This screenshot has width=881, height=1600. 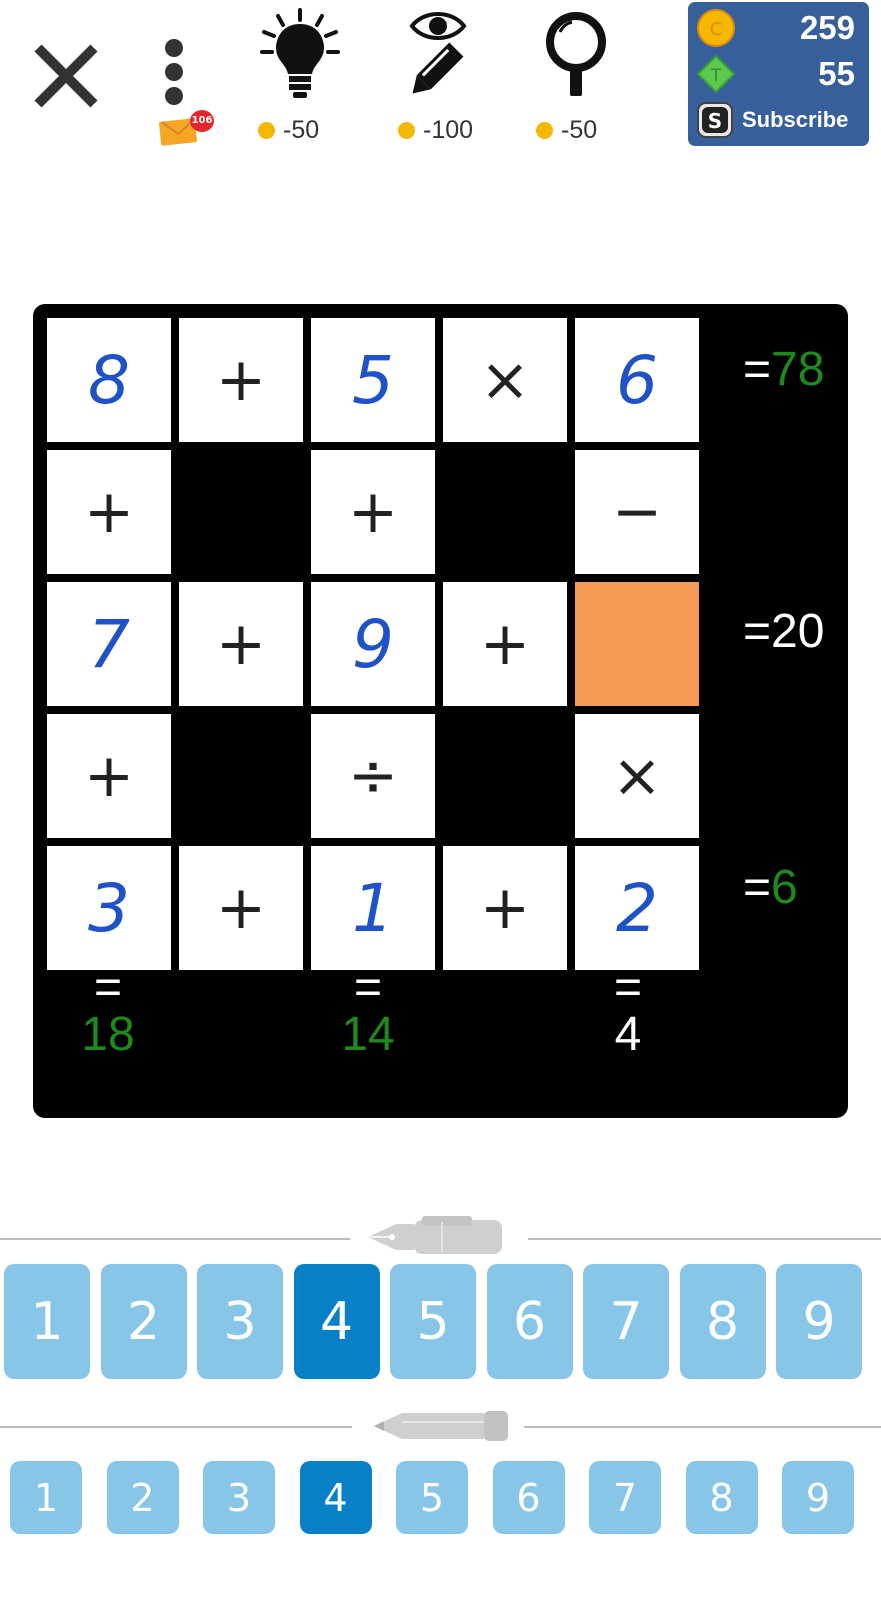 What do you see at coordinates (716, 29) in the screenshot?
I see `svg-text: C` at bounding box center [716, 29].